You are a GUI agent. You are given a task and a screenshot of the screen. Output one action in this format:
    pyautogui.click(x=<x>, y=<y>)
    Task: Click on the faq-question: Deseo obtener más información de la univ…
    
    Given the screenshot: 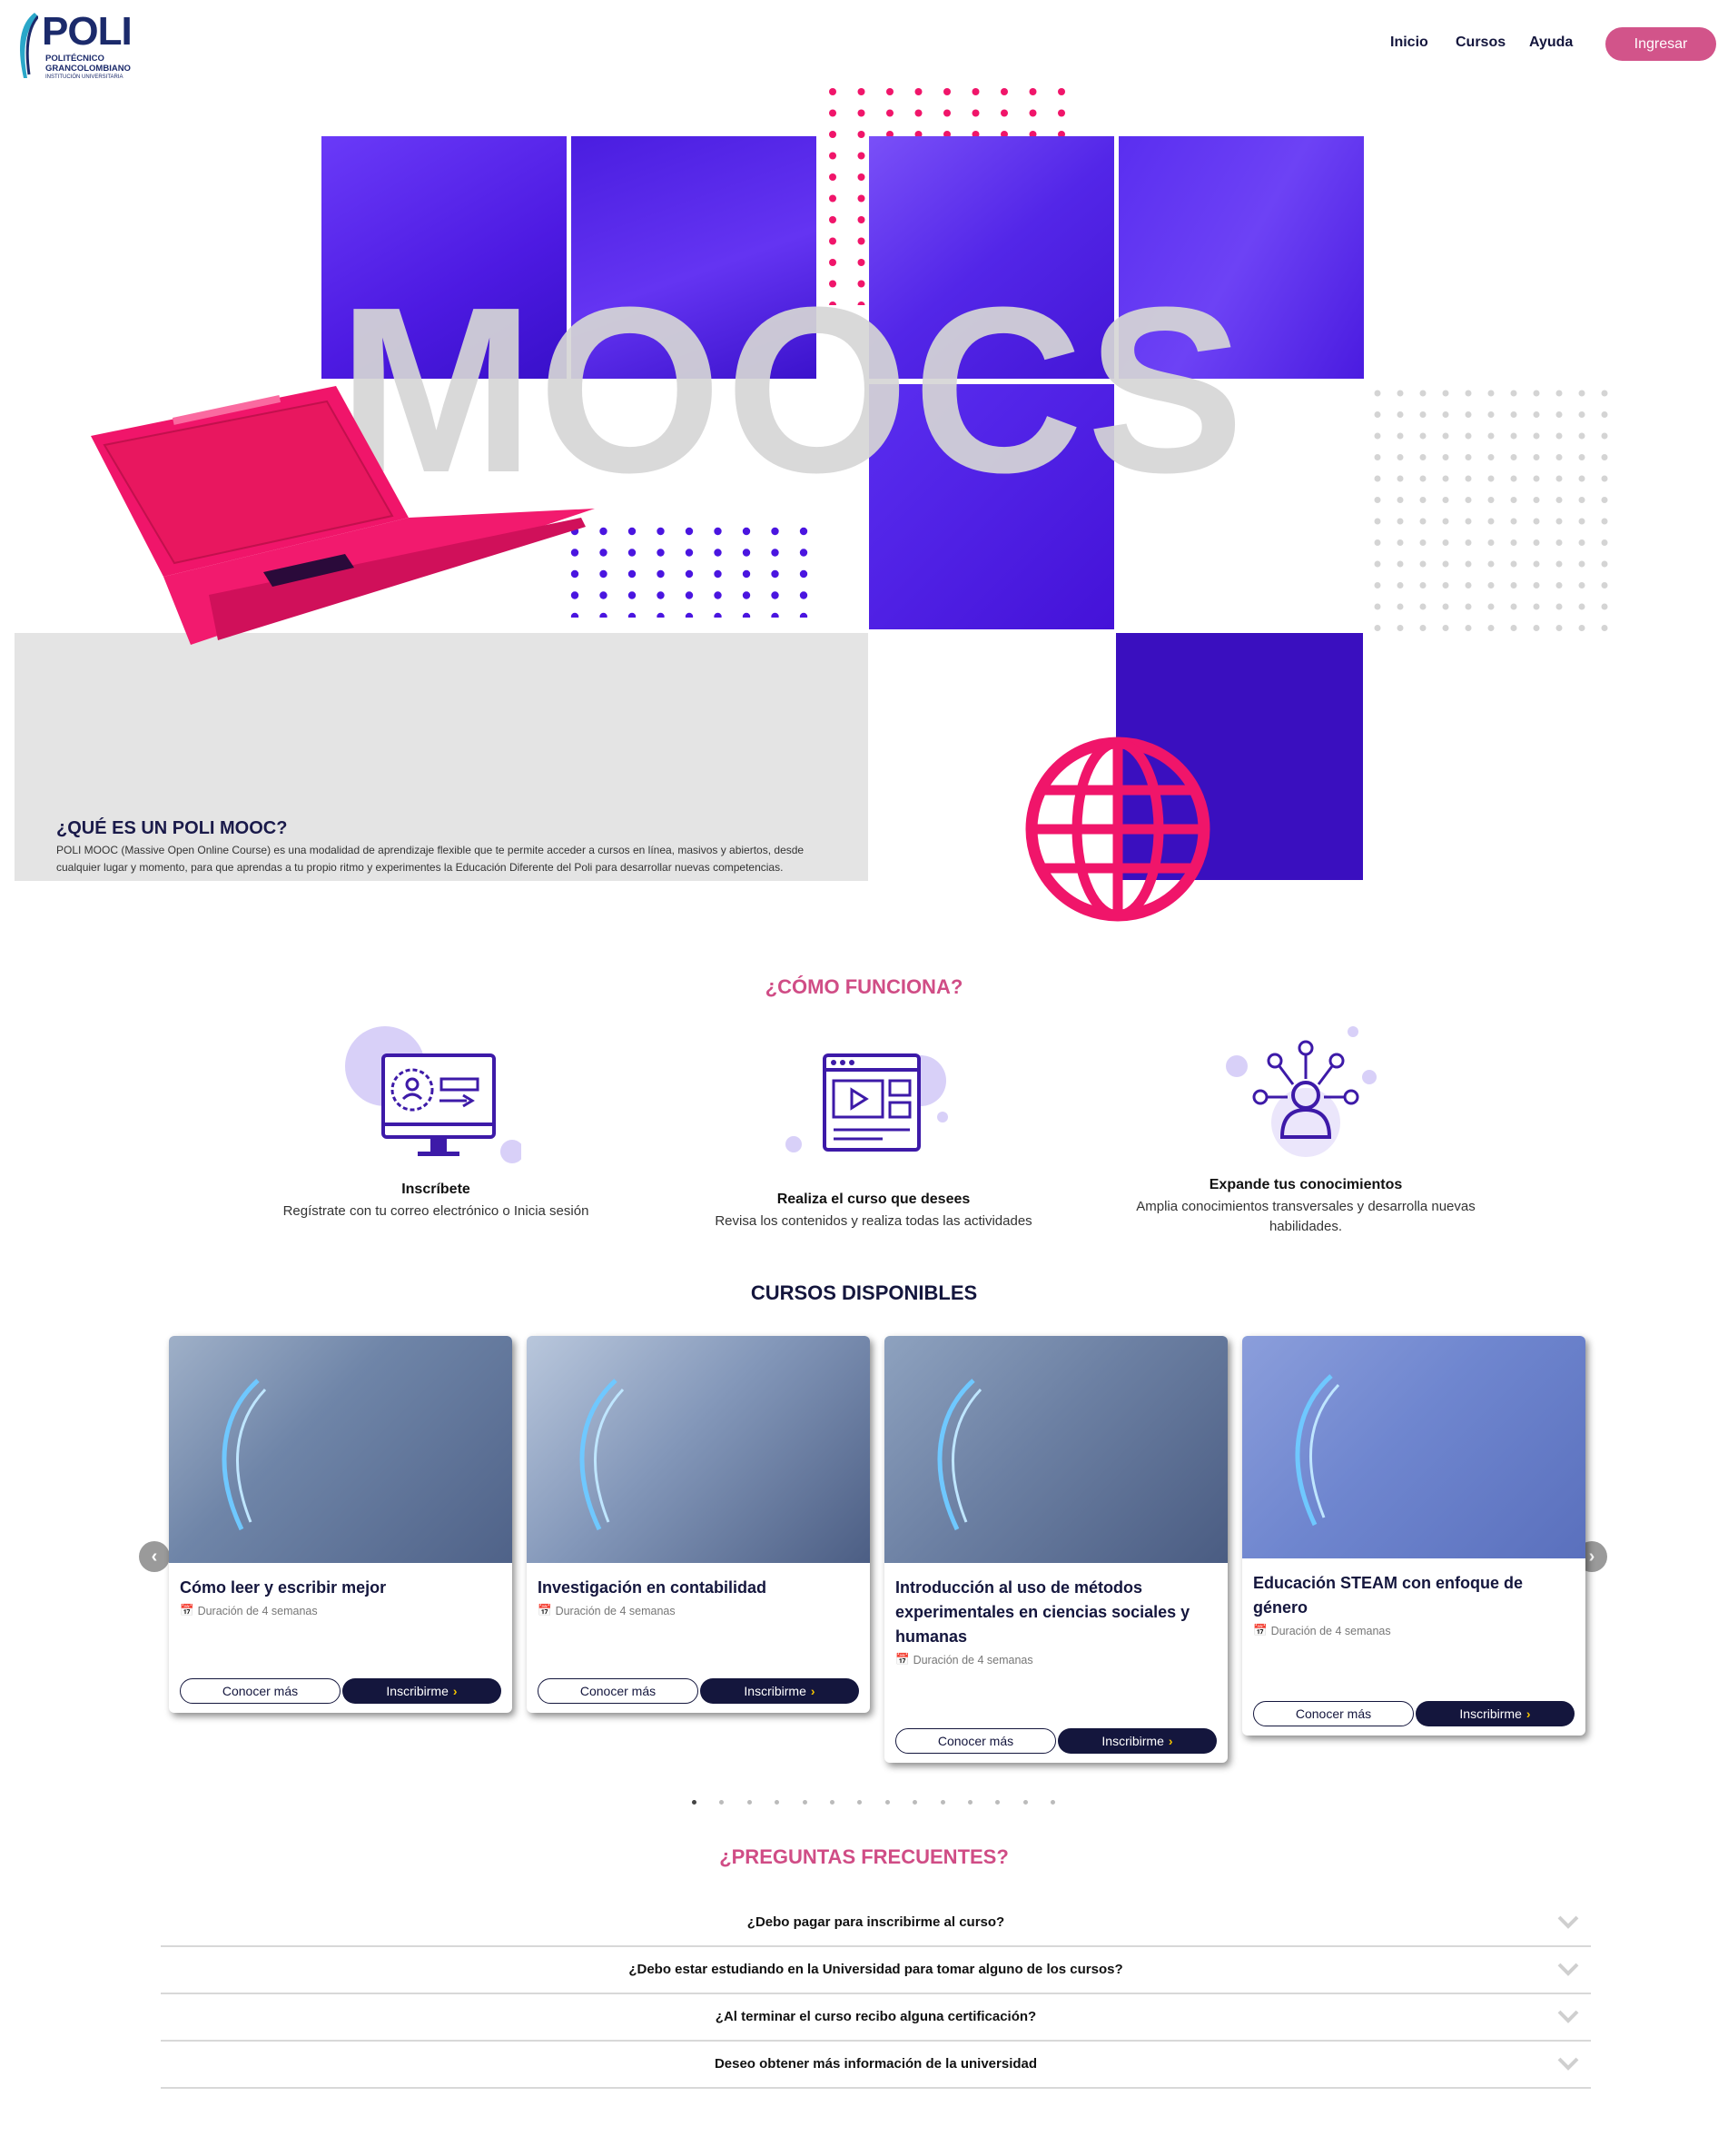 What is the action you would take?
    pyautogui.click(x=876, y=2064)
    